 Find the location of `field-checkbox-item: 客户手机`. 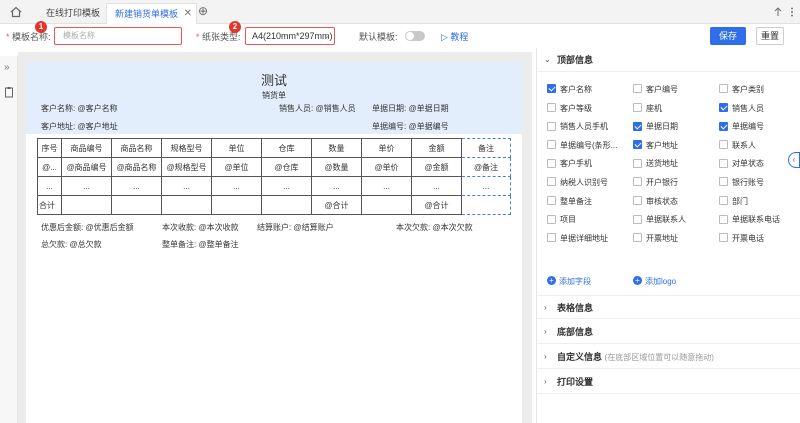

field-checkbox-item: 客户手机 is located at coordinates (569, 164).